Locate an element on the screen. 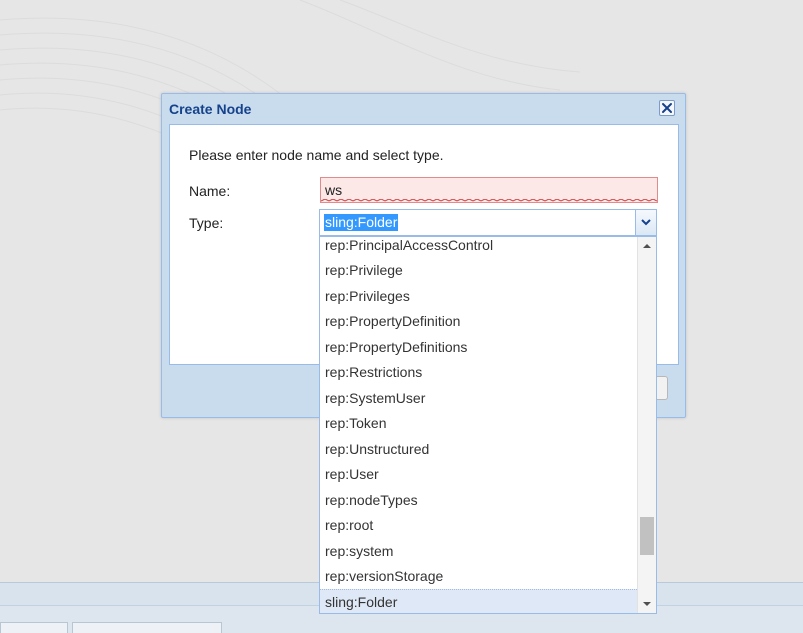  dialog-prompt: Please enter node name and select type. is located at coordinates (316, 155).